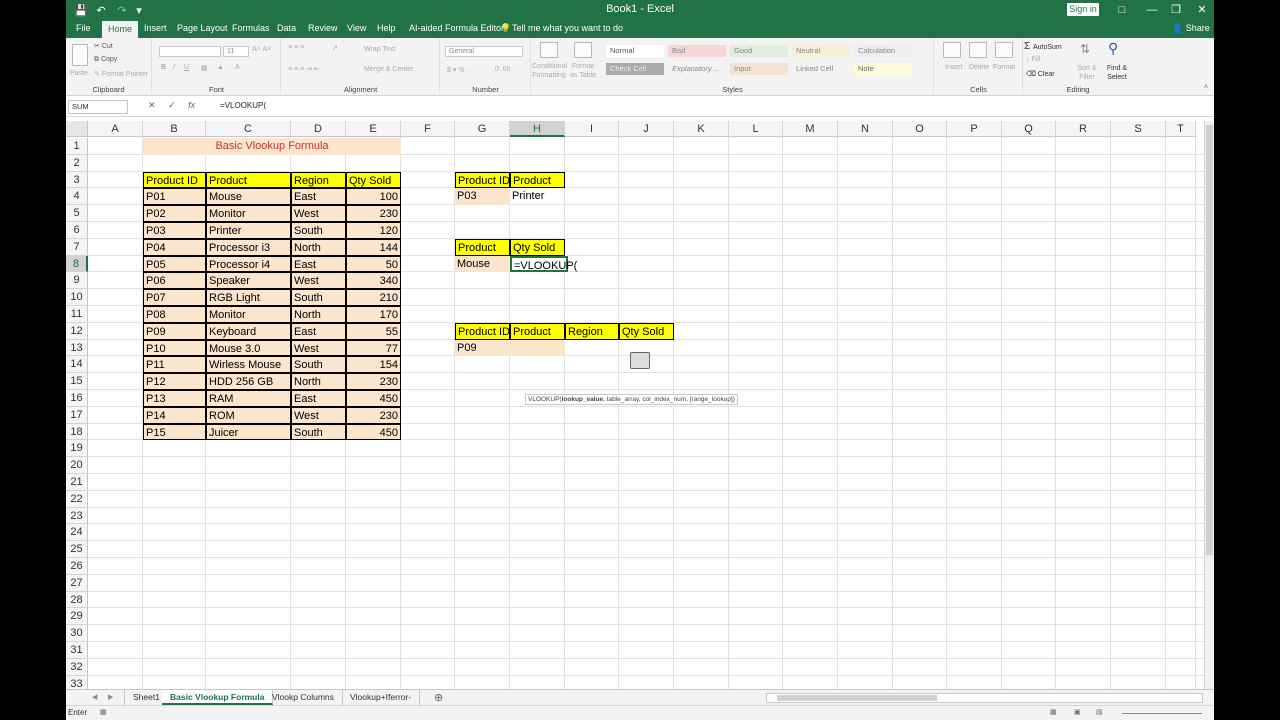 Image resolution: width=1280 pixels, height=720 pixels. I want to click on lookup-result: Printer, so click(537, 196).